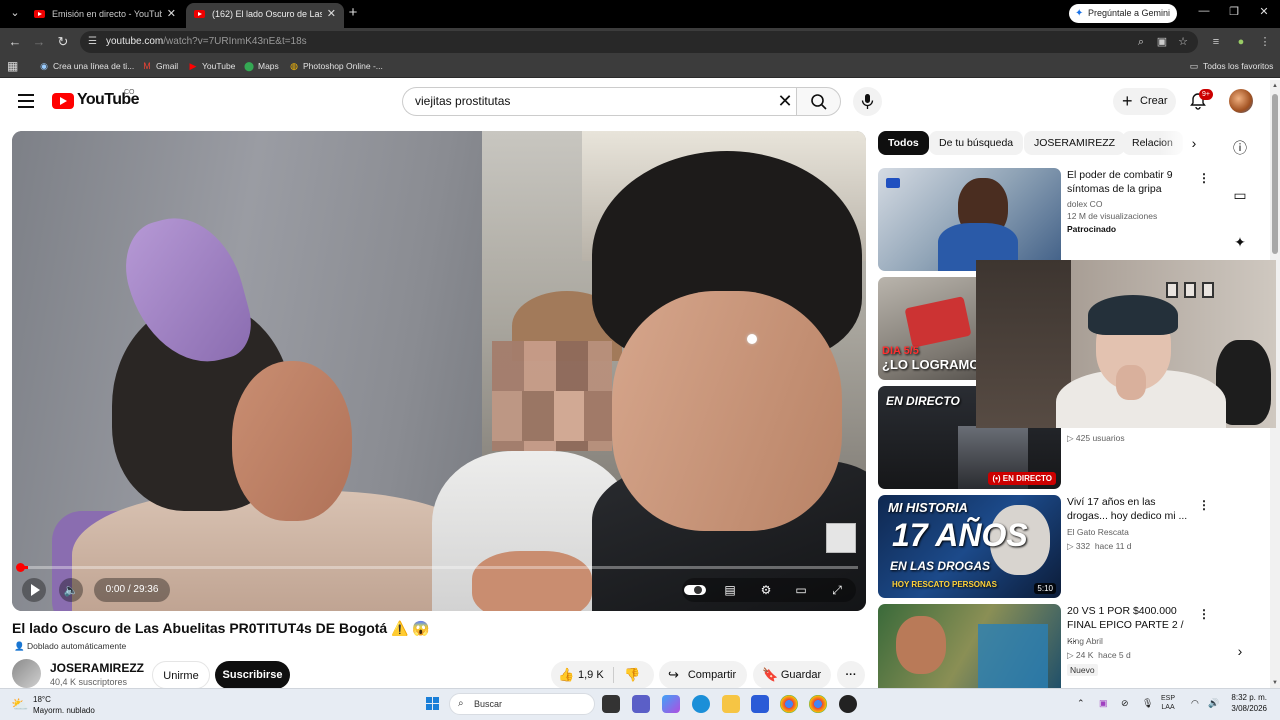 The image size is (1280, 720). Describe the element at coordinates (1085, 641) in the screenshot. I see `rec-channel: King Abril` at that location.